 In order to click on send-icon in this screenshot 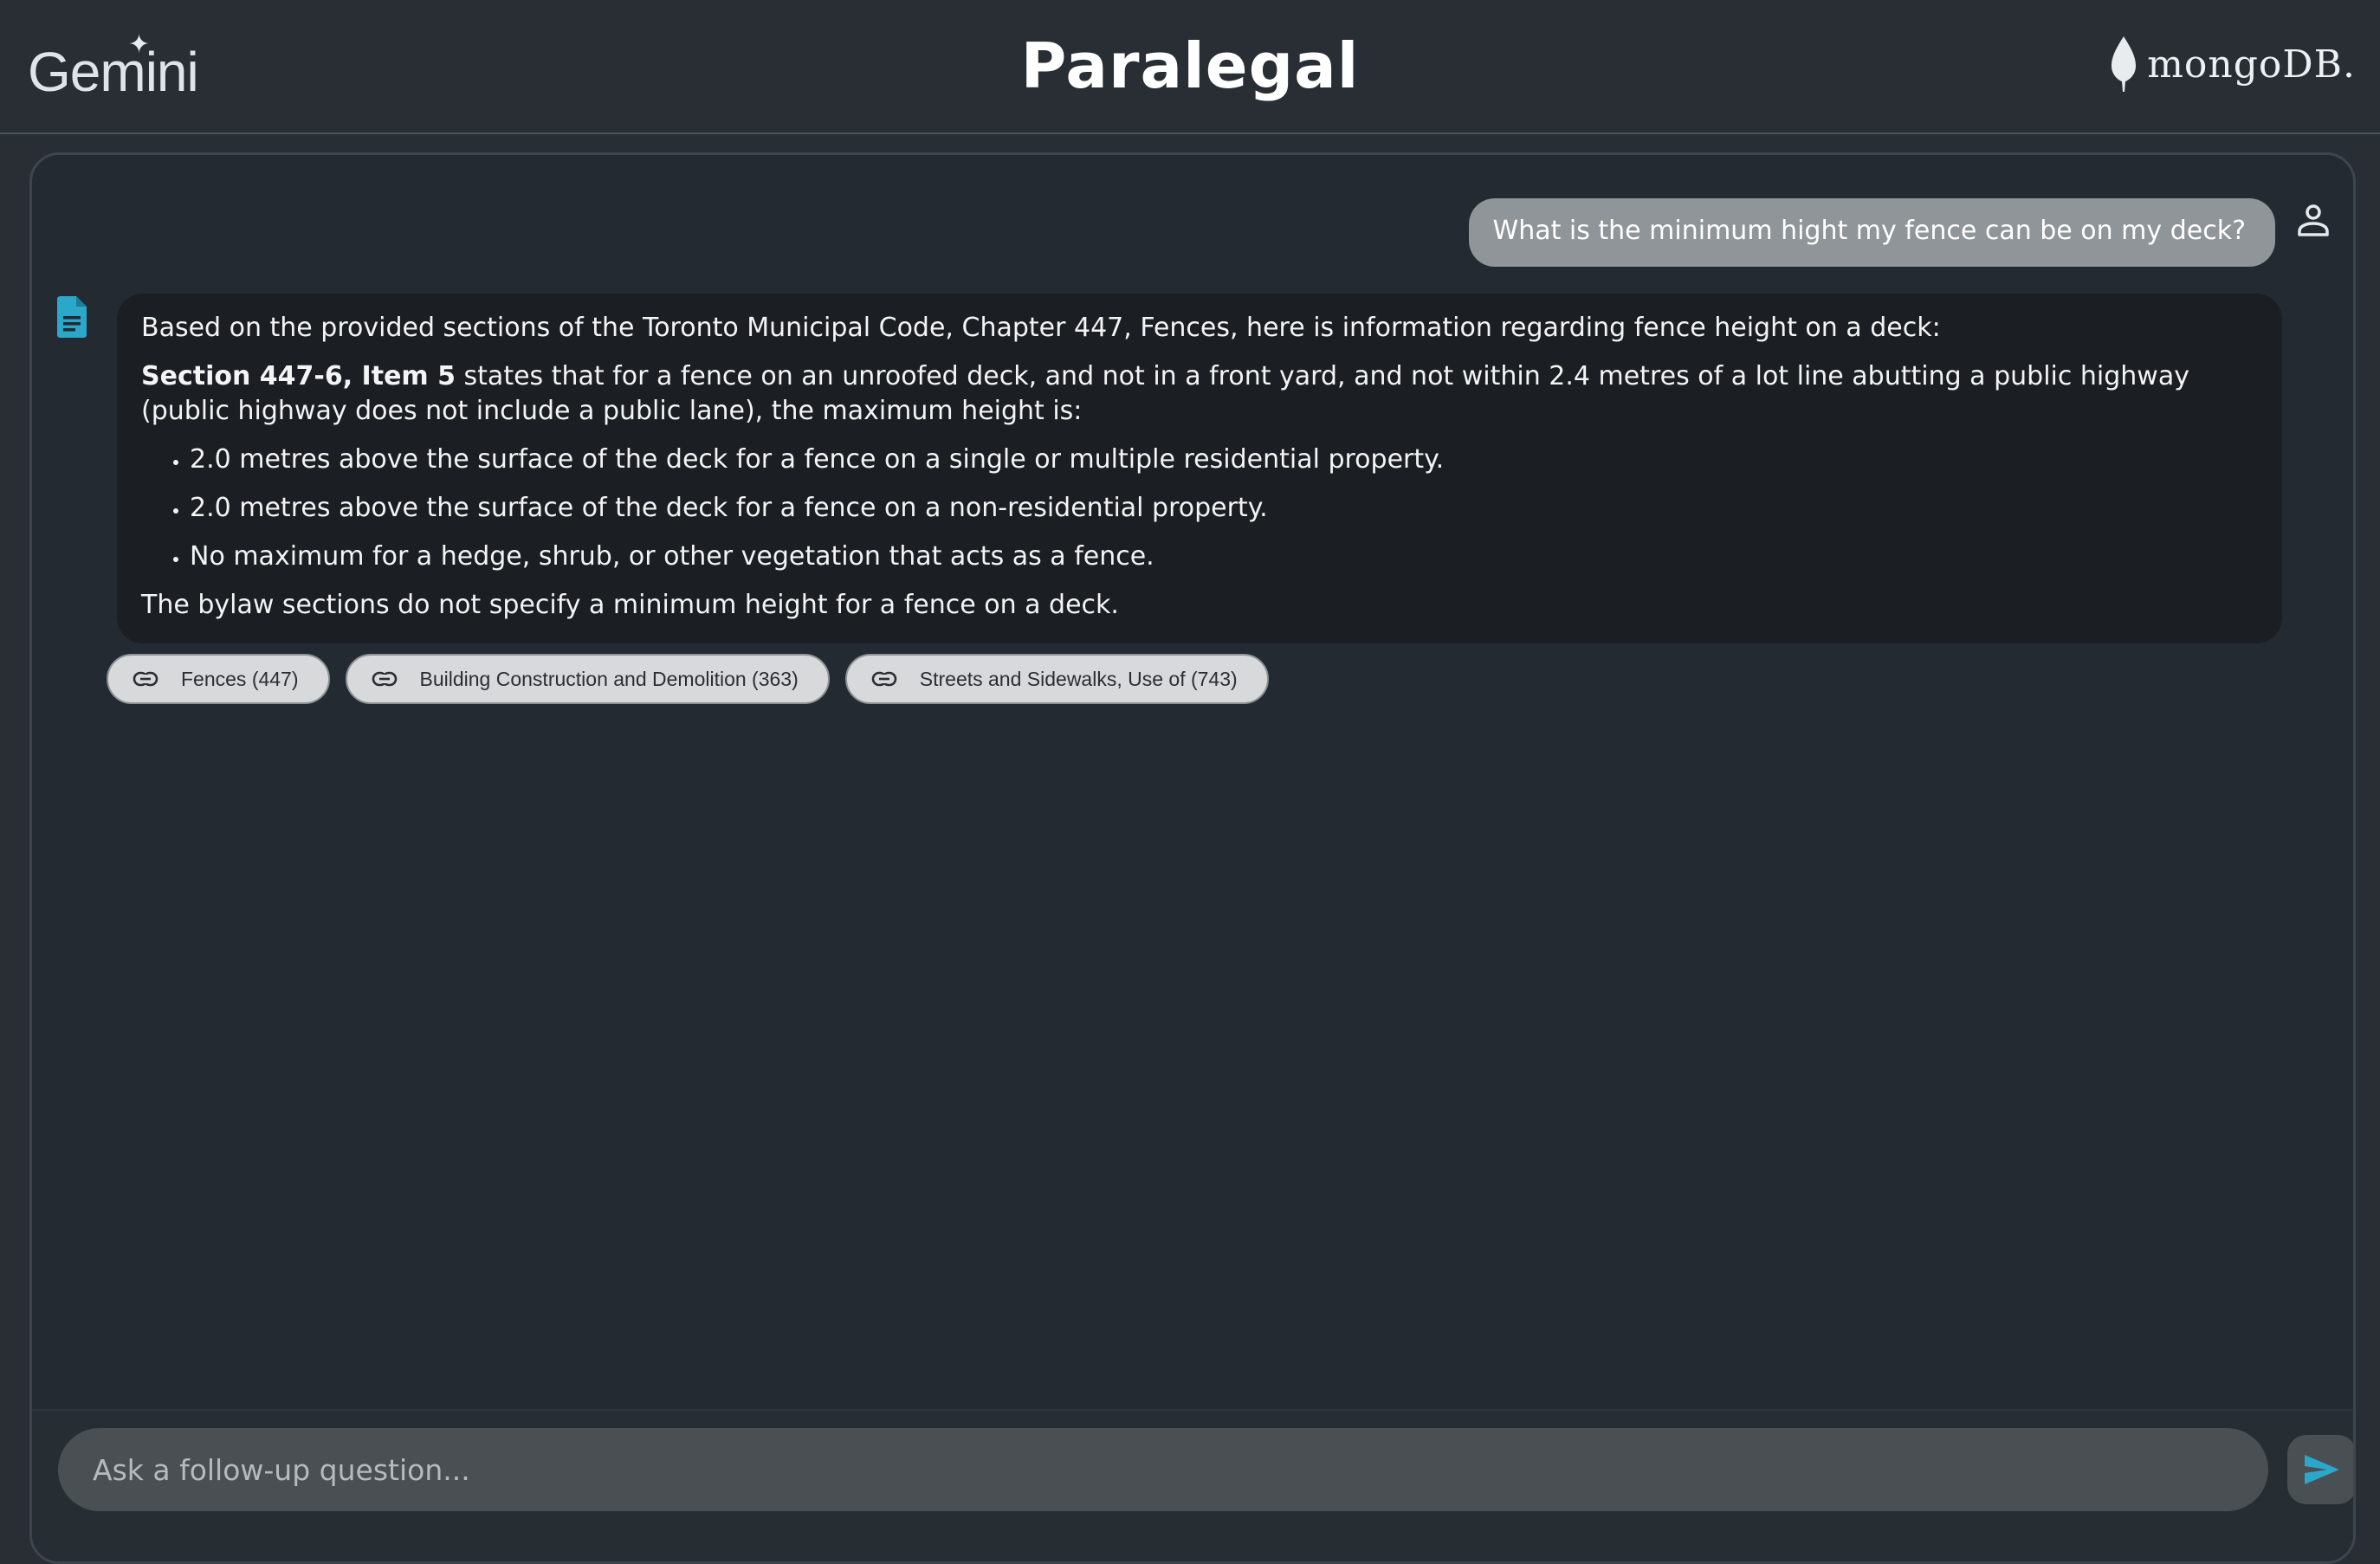, I will do `click(2322, 1469)`.